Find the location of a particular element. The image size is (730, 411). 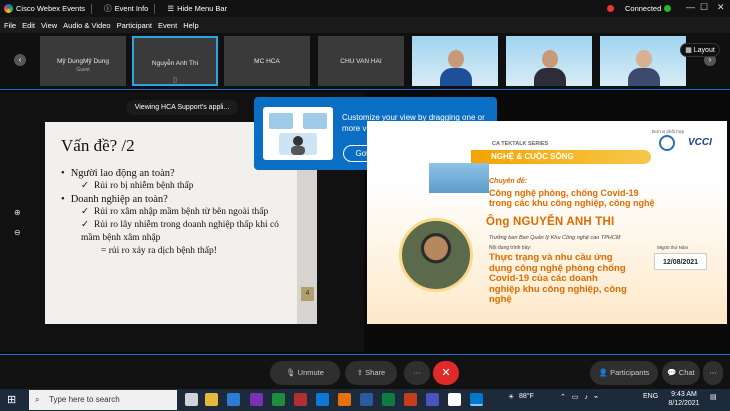

page-number: 4 is located at coordinates (307, 294).